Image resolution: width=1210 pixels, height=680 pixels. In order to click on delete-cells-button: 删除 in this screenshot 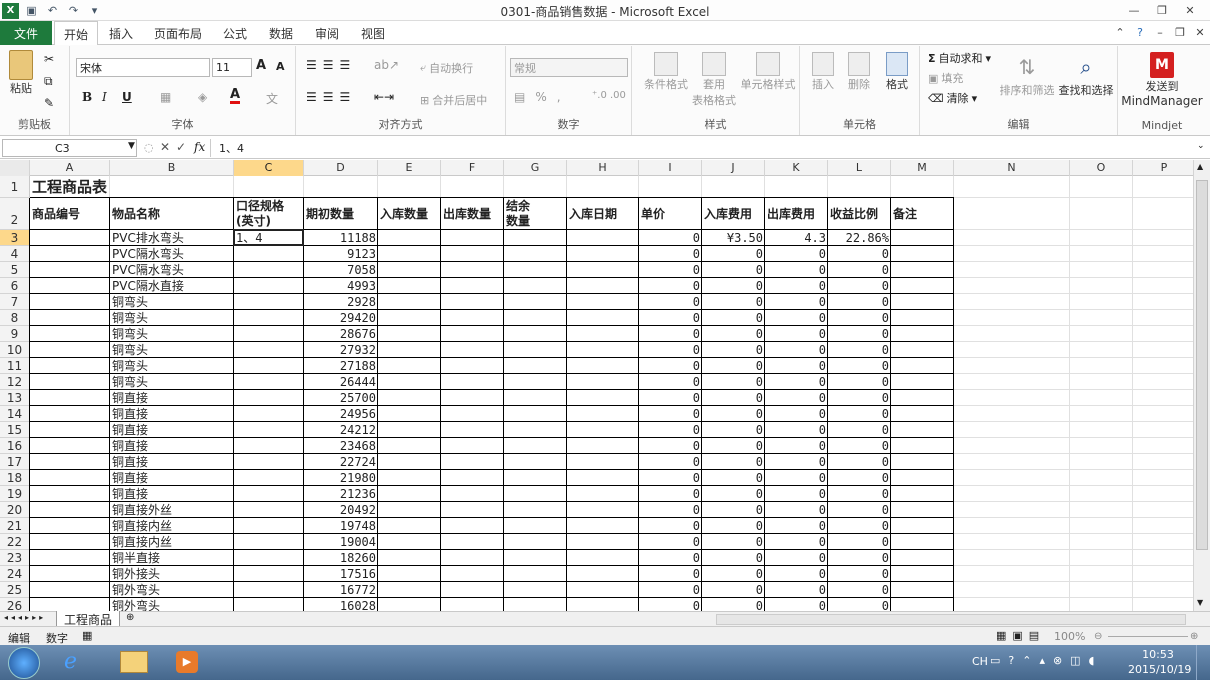, I will do `click(859, 72)`.